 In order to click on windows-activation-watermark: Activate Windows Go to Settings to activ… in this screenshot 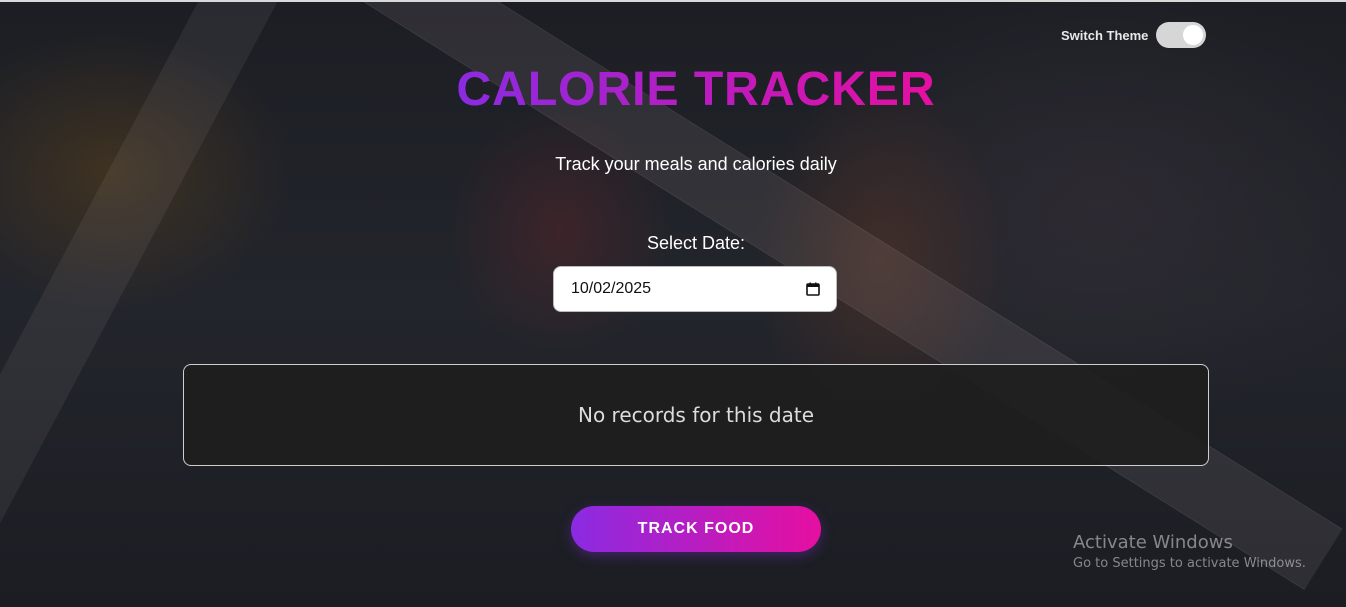, I will do `click(1189, 551)`.